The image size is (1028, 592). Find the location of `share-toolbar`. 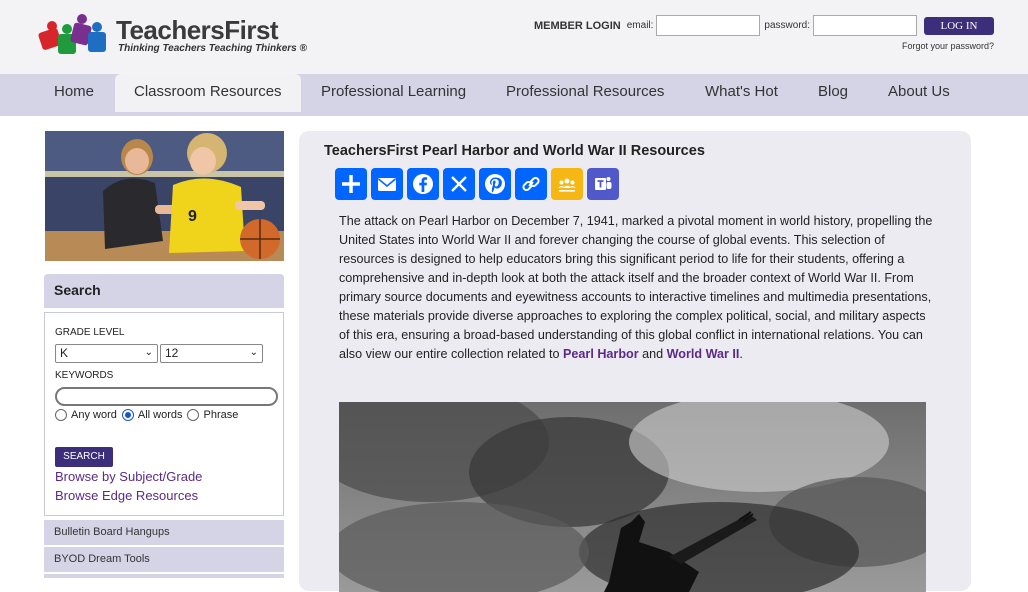

share-toolbar is located at coordinates (479, 184).